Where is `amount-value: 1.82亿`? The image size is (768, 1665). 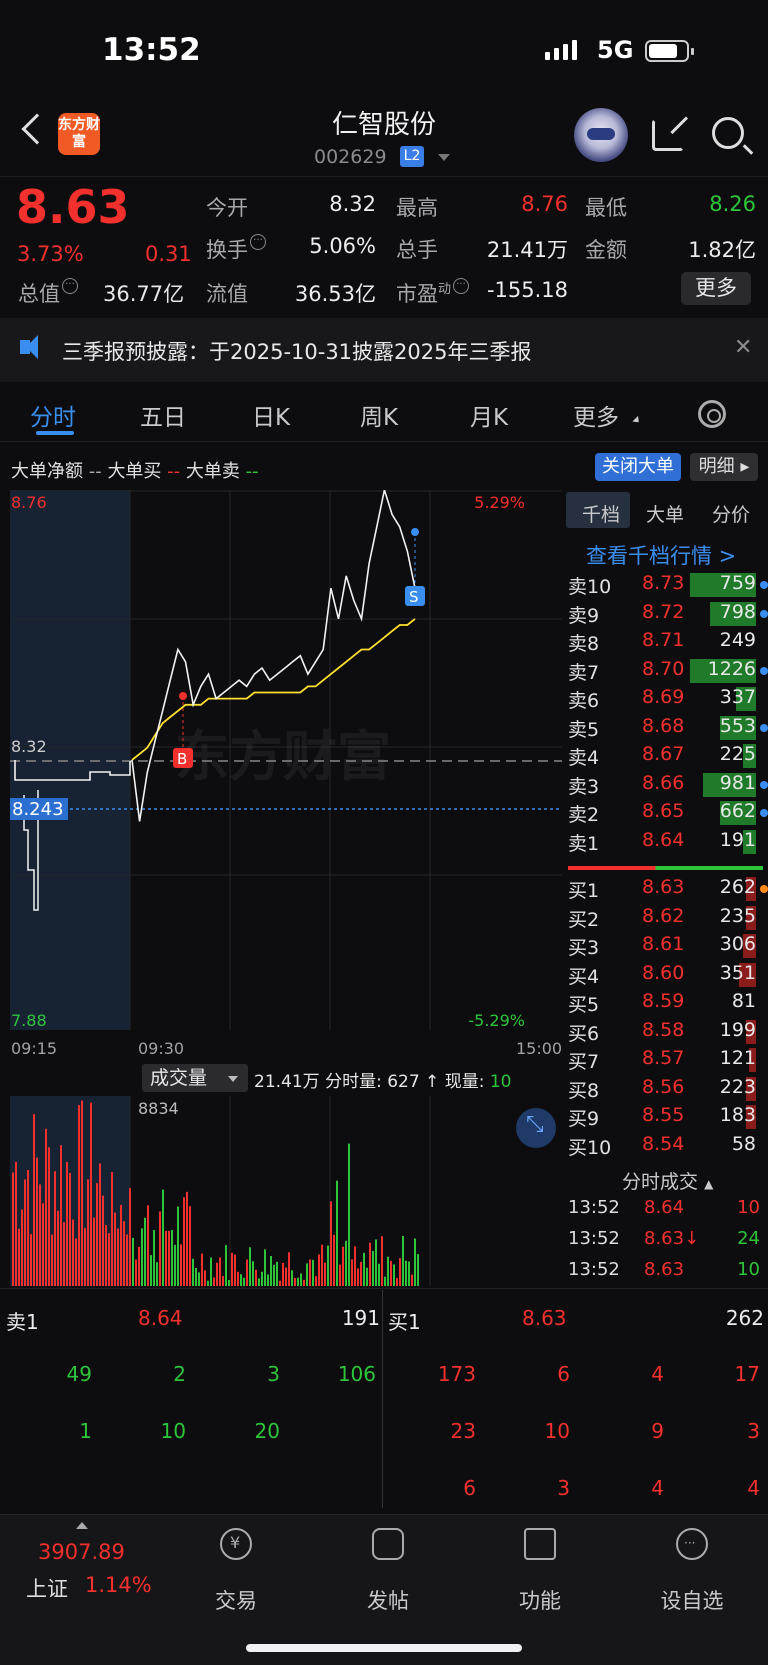
amount-value: 1.82亿 is located at coordinates (722, 250).